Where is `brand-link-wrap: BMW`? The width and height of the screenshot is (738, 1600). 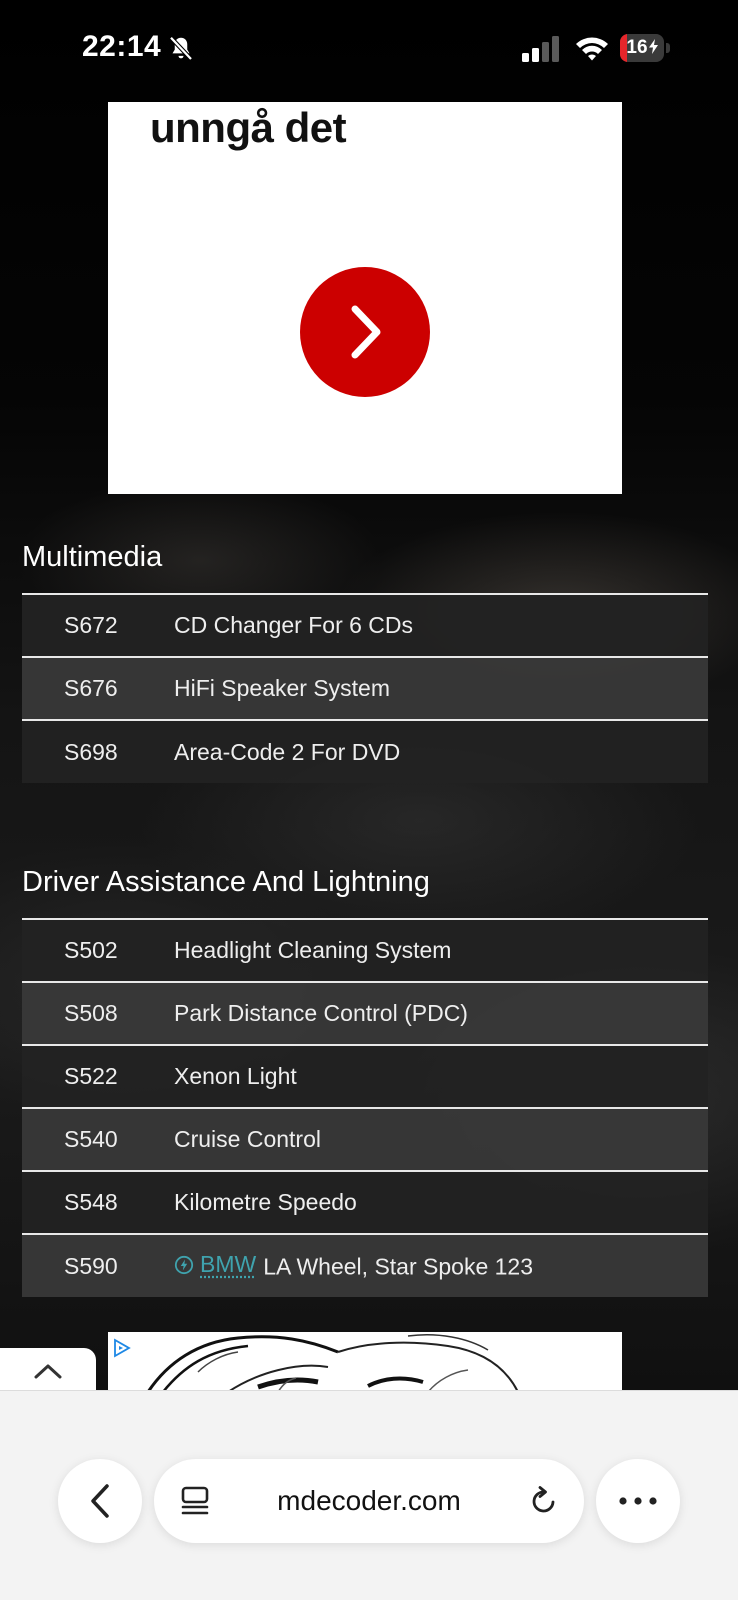 brand-link-wrap: BMW is located at coordinates (218, 1264).